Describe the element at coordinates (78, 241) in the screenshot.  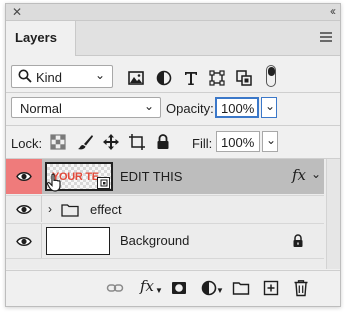
I see `layer-thumbnail` at that location.